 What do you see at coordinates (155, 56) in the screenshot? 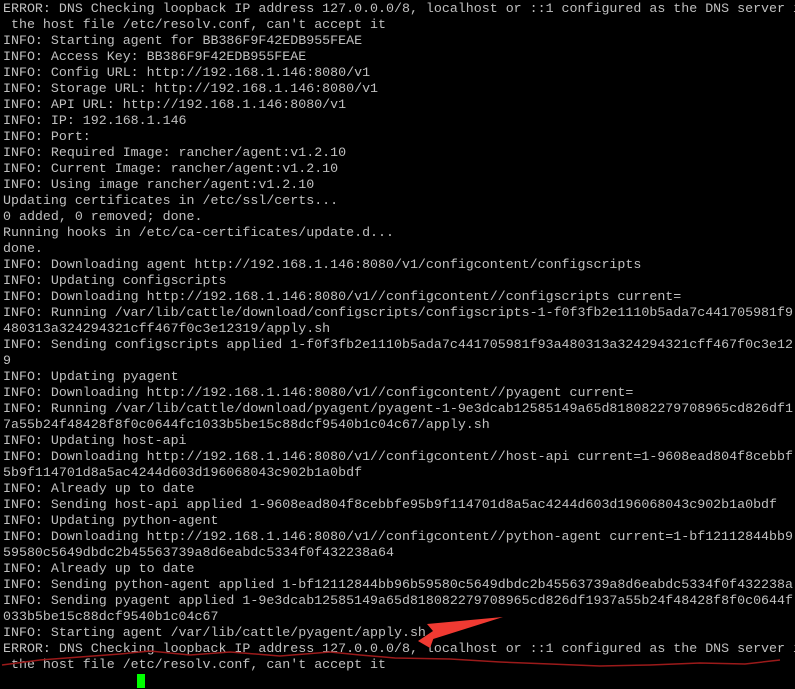
I see `terminal-line: INFO: Access Key: BB386F9F42EDB955FEAE` at bounding box center [155, 56].